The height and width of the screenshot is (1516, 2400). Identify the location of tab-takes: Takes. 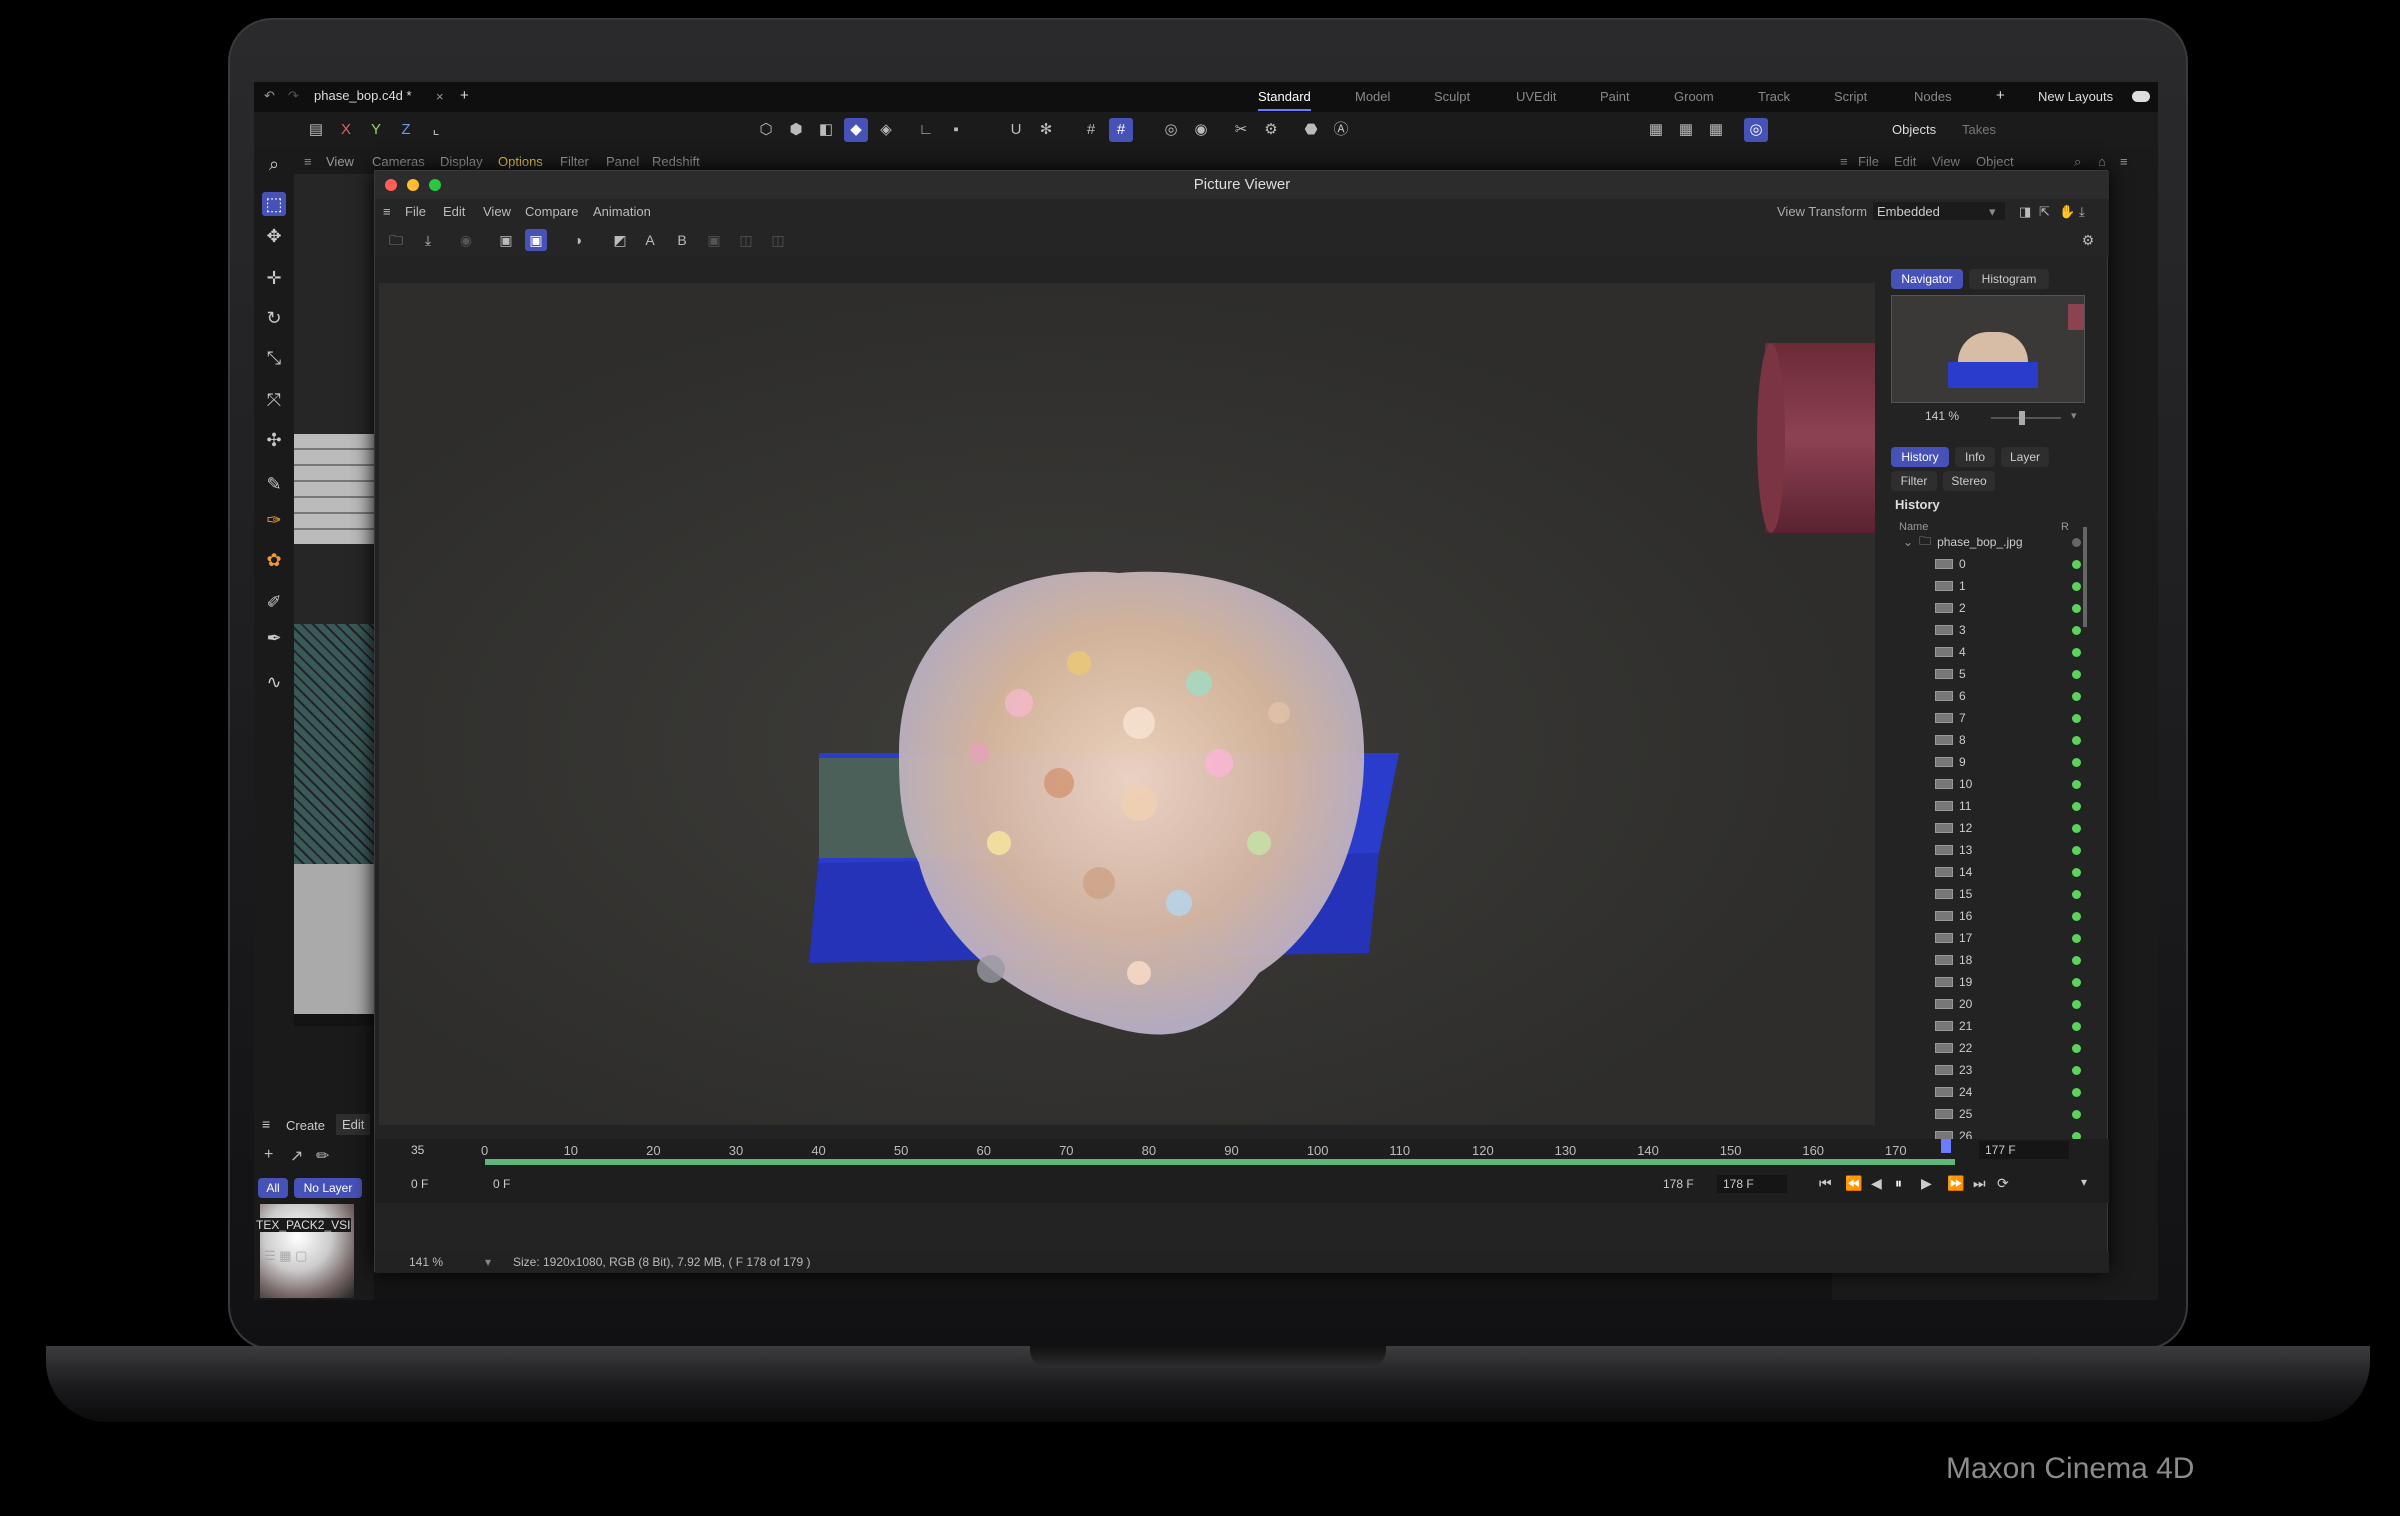
(1979, 129).